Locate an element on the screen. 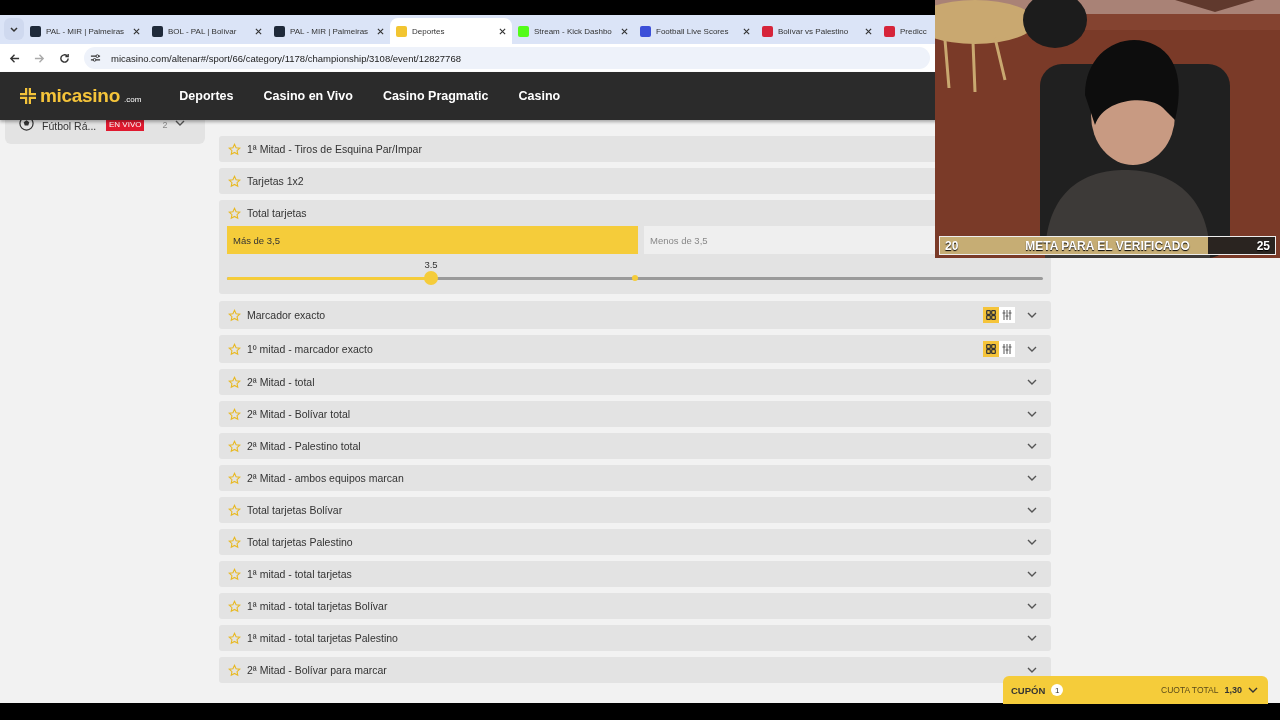 The width and height of the screenshot is (1280, 720). slider-tick is located at coordinates (635, 278).